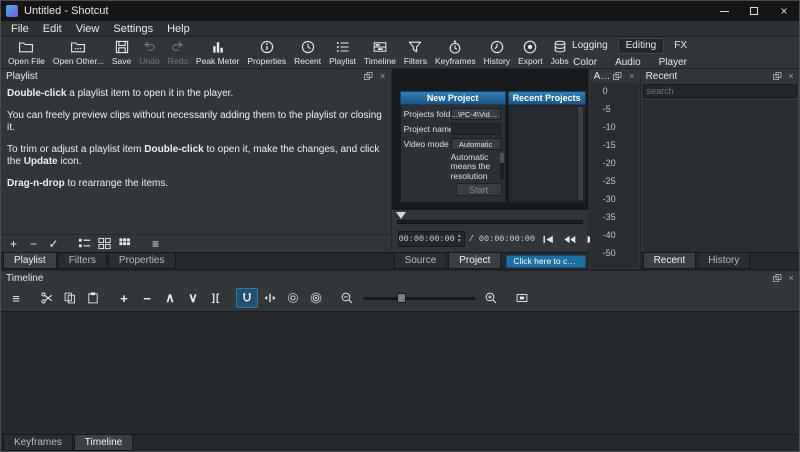 The image size is (800, 452). Describe the element at coordinates (16, 298) in the screenshot. I see `timeline-menu-button: ≡` at that location.